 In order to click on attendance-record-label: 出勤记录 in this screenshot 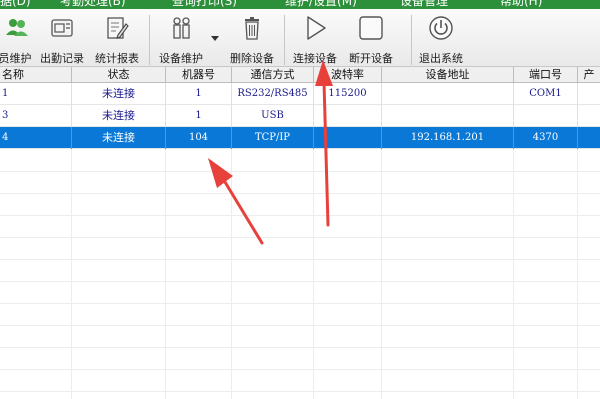, I will do `click(62, 58)`.